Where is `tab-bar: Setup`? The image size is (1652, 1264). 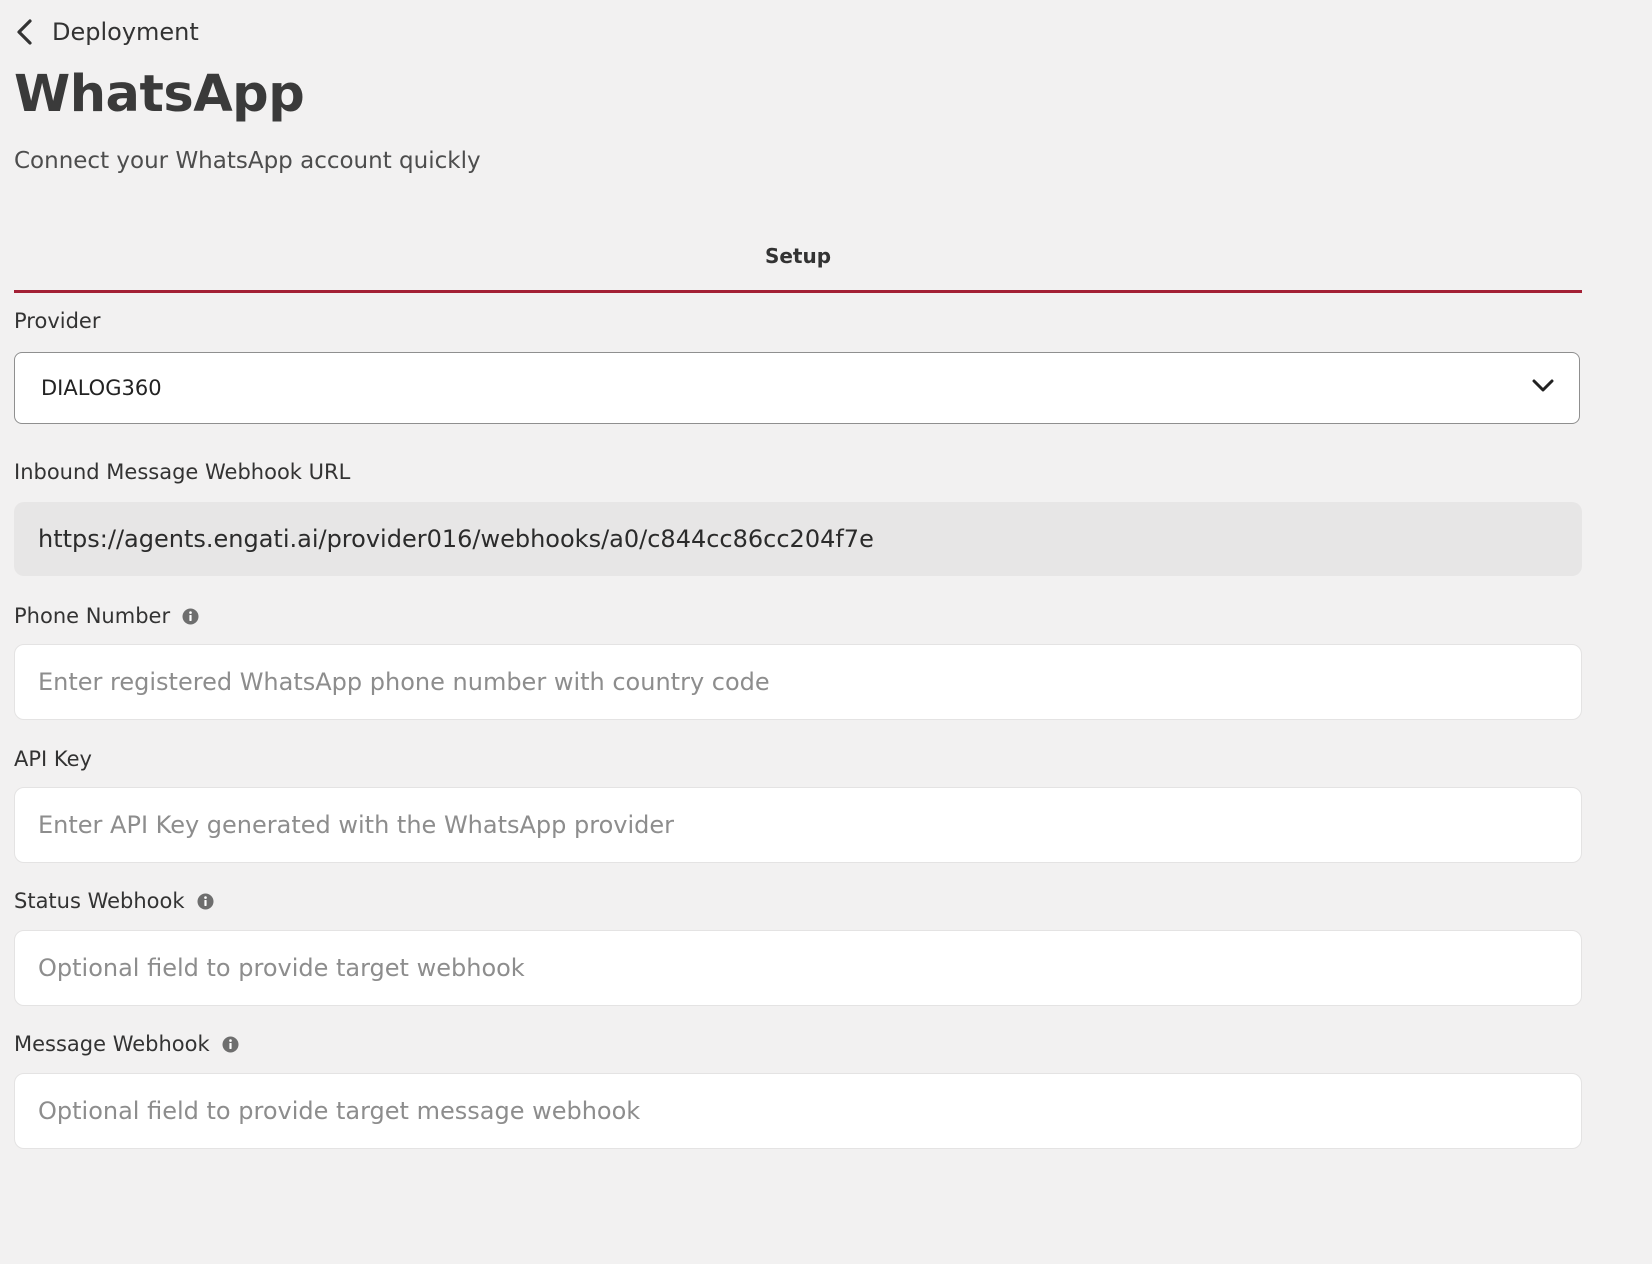 tab-bar: Setup is located at coordinates (798, 259).